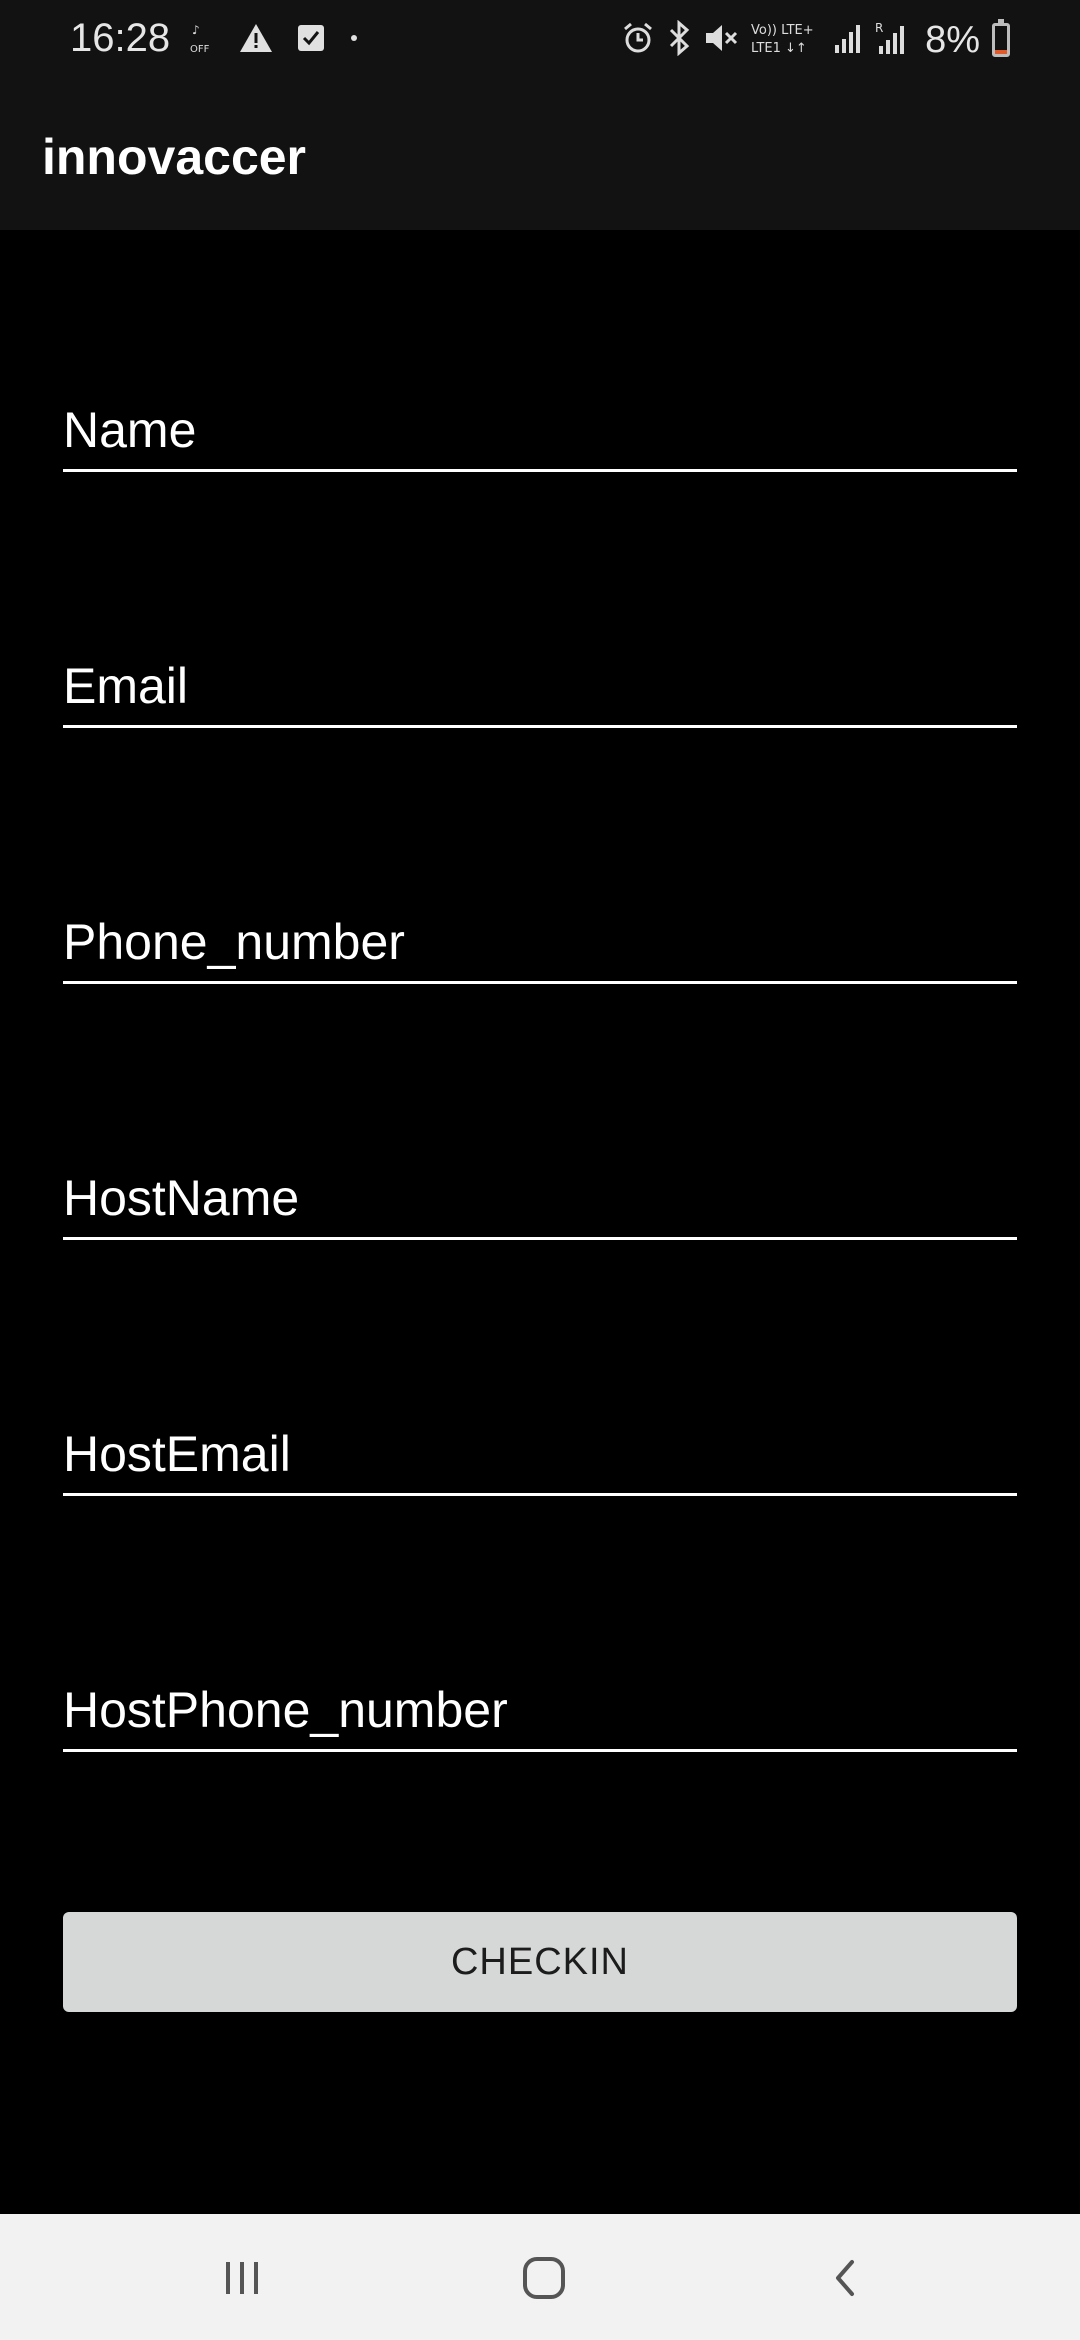 The height and width of the screenshot is (2340, 1080). I want to click on name-input, so click(540, 430).